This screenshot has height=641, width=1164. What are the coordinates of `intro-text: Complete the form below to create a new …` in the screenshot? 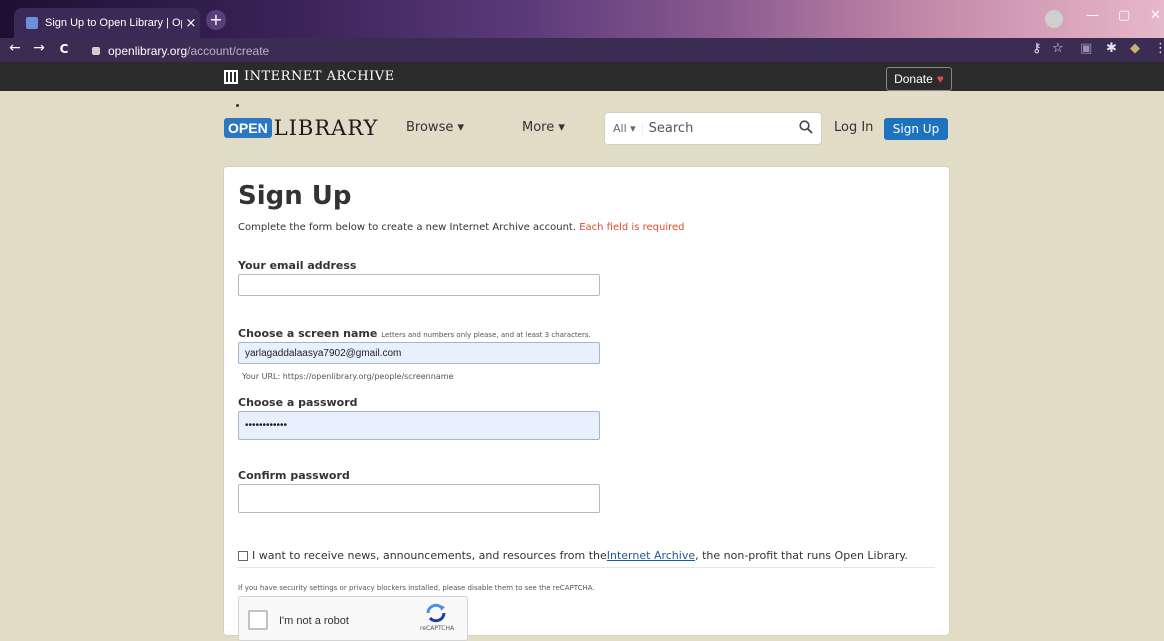 It's located at (407, 227).